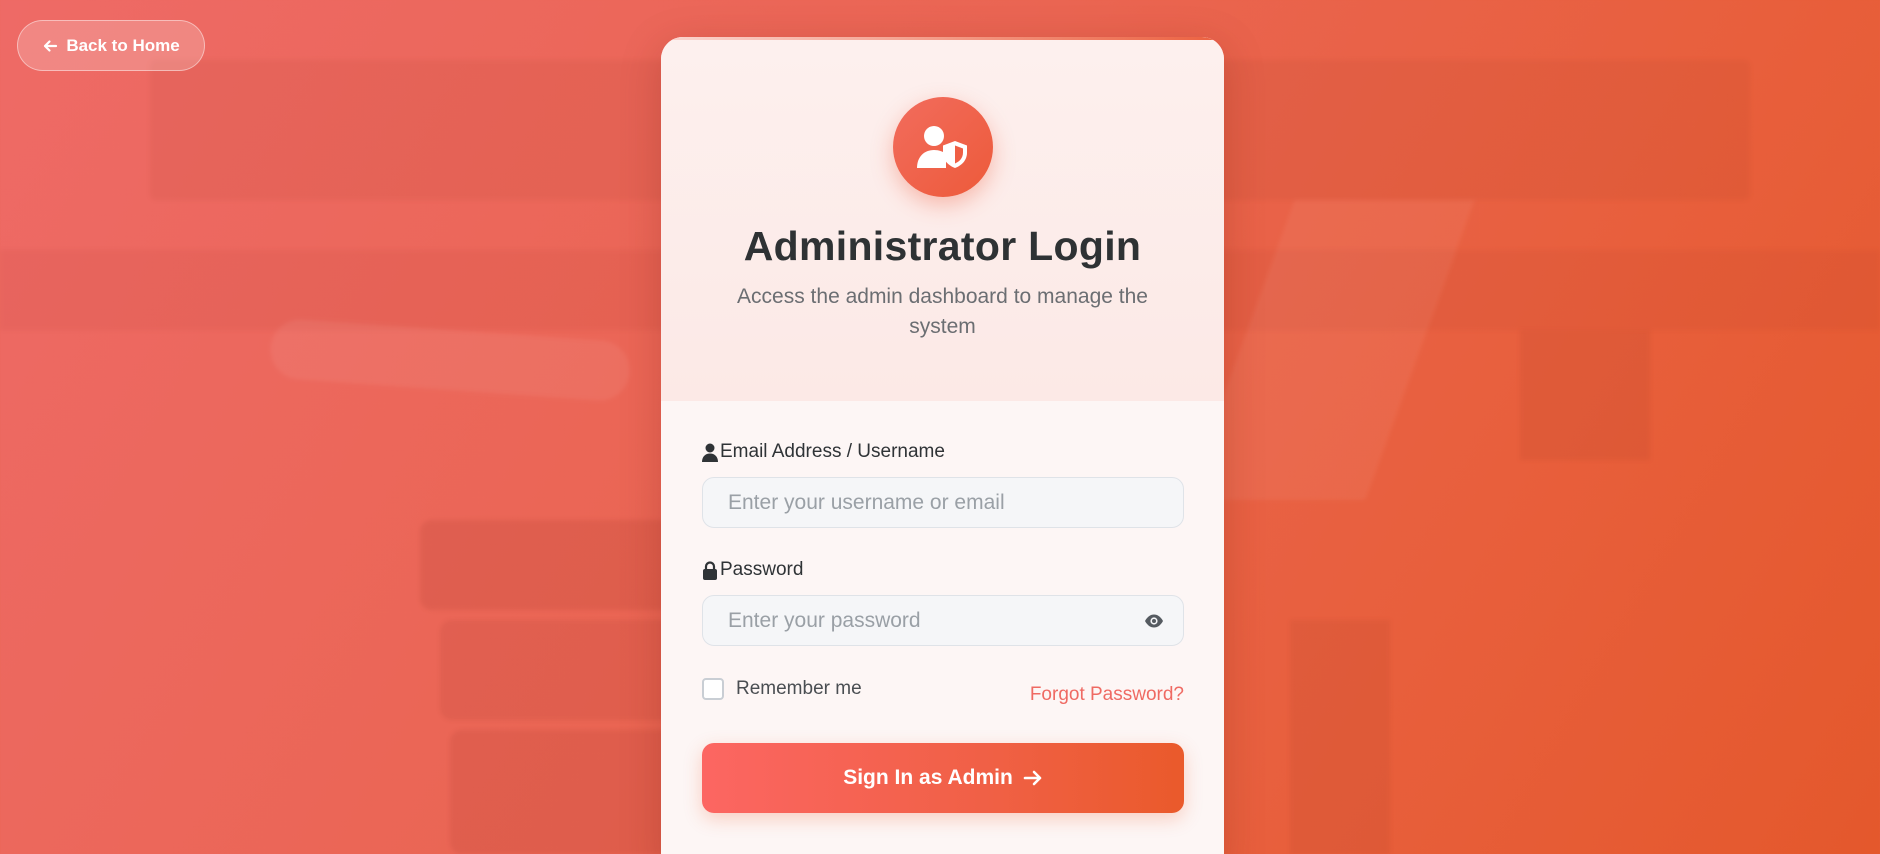  Describe the element at coordinates (942, 219) in the screenshot. I see `card-header` at that location.